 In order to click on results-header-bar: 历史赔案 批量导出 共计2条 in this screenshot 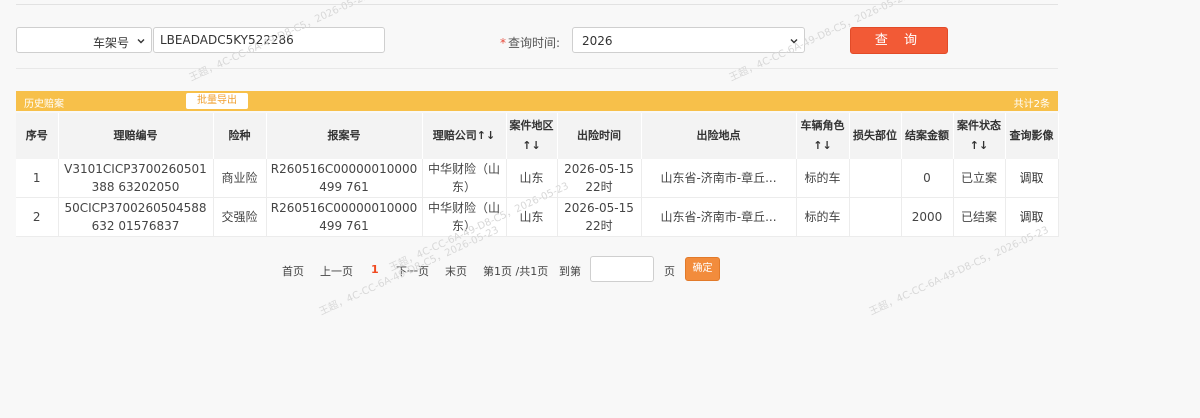, I will do `click(537, 101)`.